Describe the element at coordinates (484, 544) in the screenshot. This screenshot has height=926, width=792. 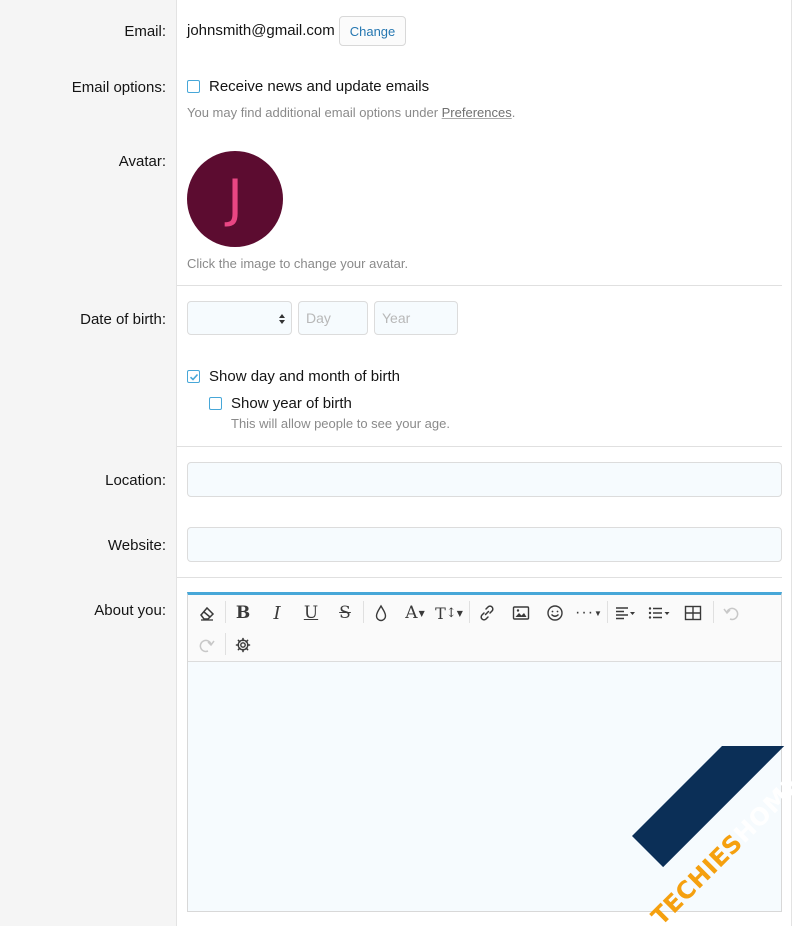
I see `website-input` at that location.